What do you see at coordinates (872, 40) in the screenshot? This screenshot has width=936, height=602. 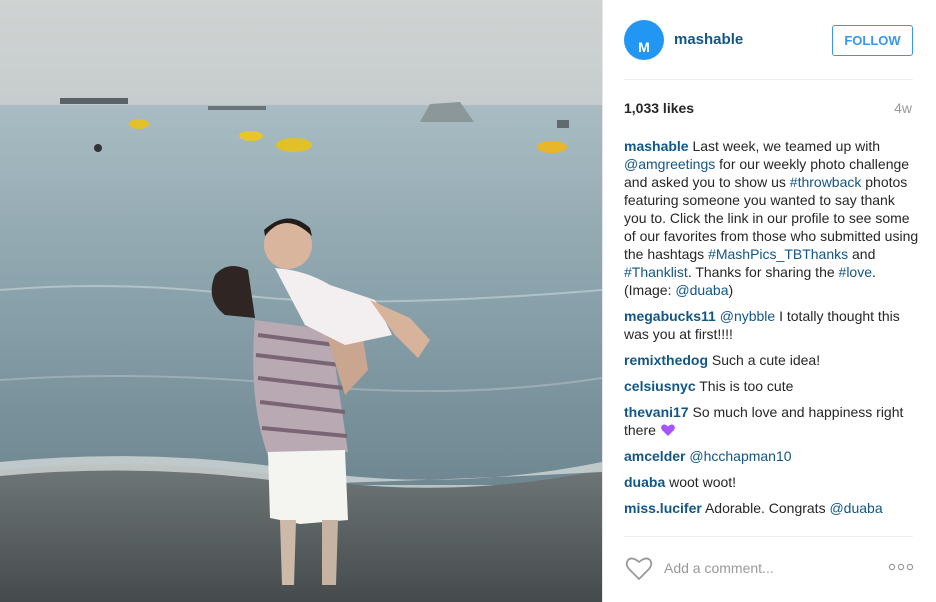 I see `follow-button: FOLLOW` at bounding box center [872, 40].